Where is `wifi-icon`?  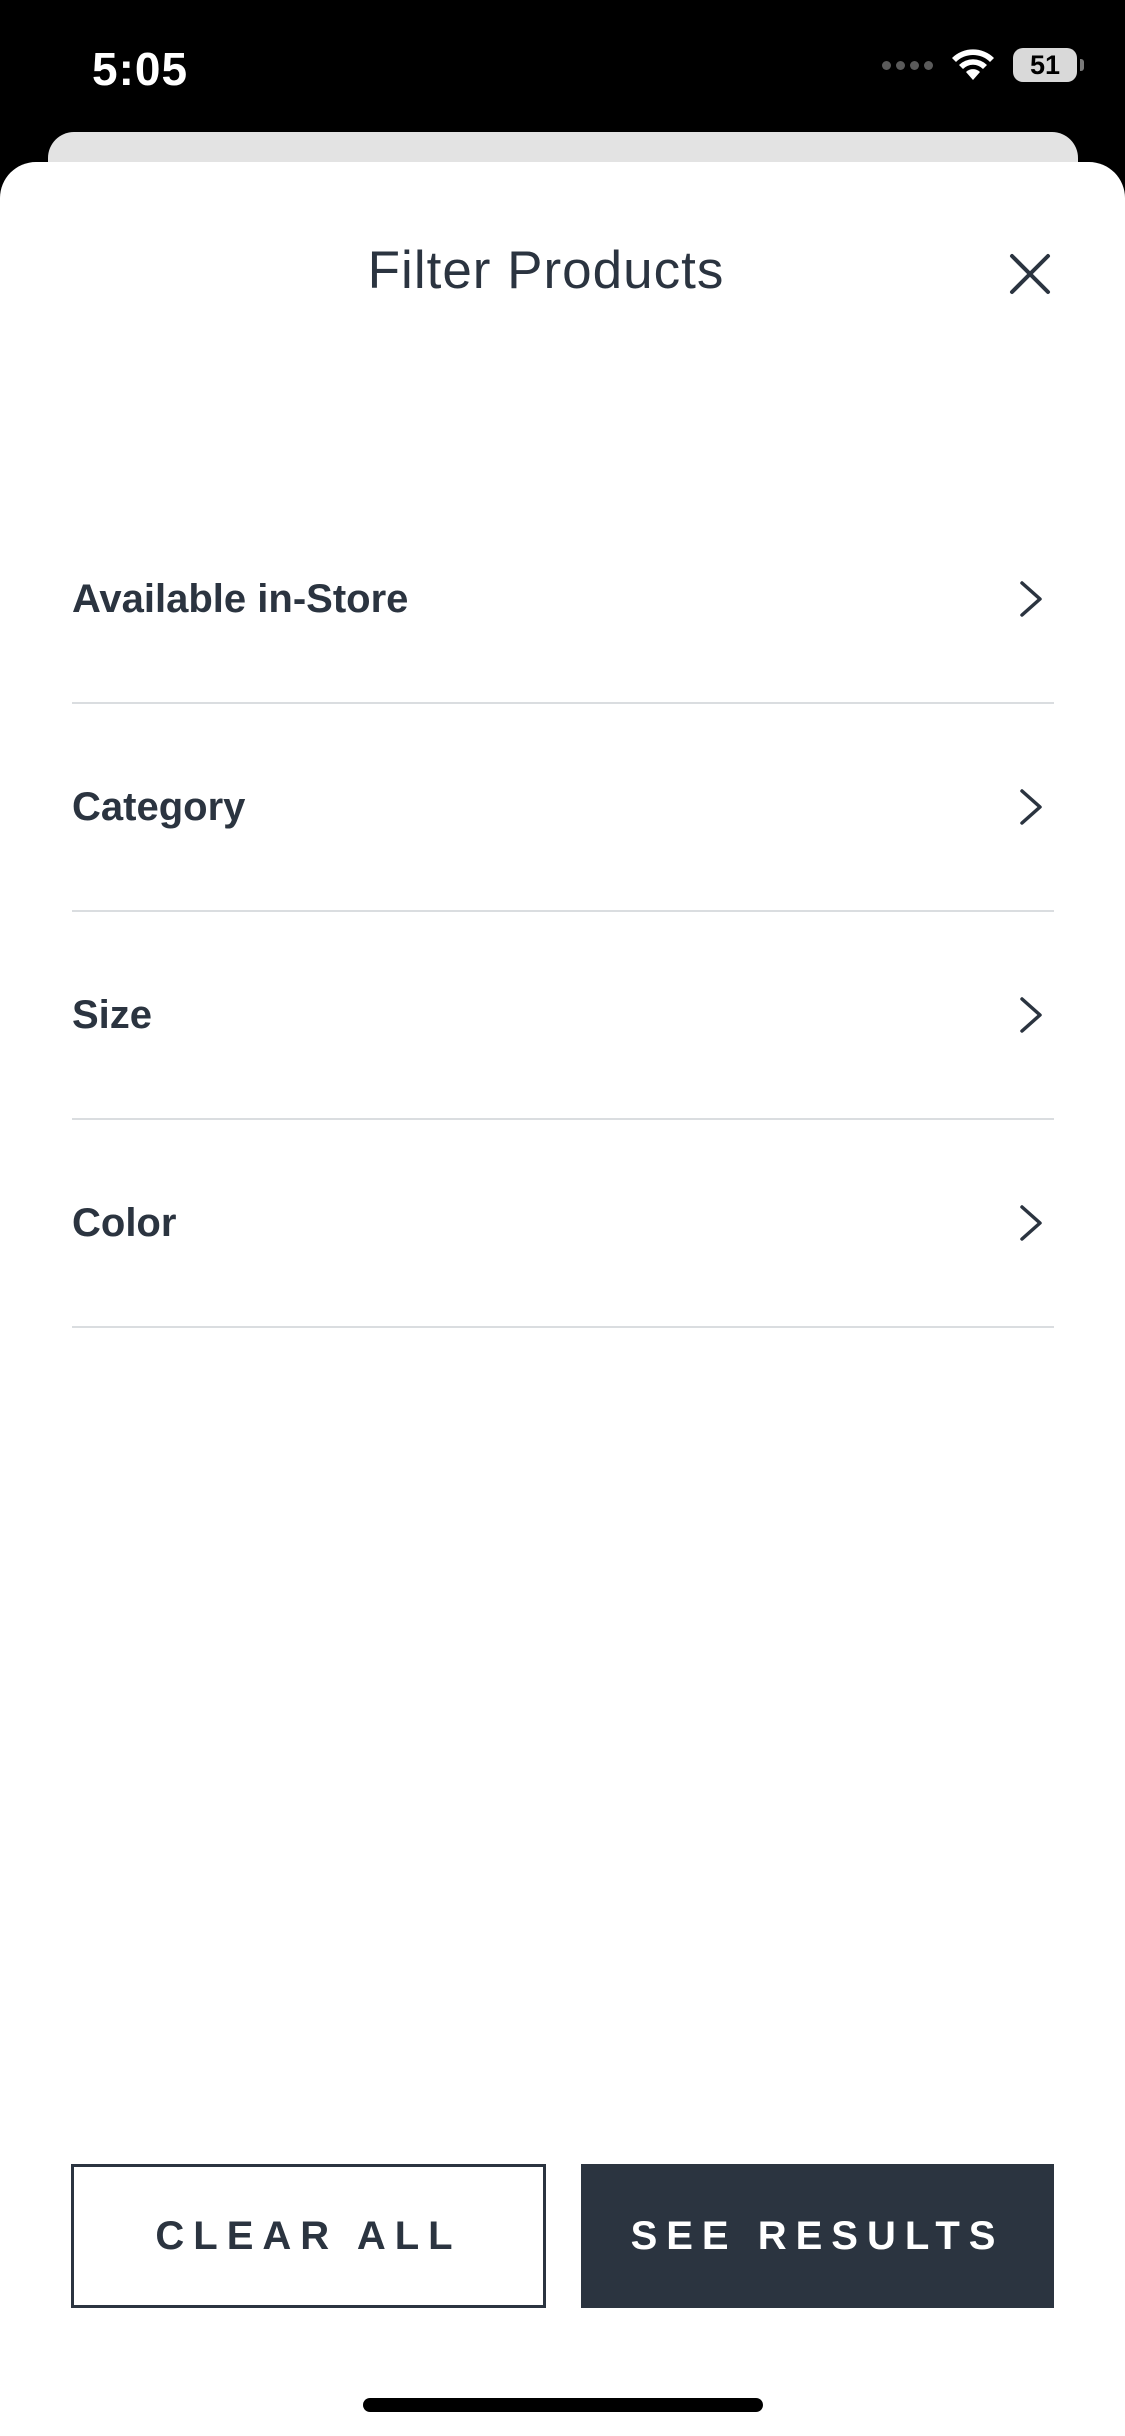
wifi-icon is located at coordinates (973, 64).